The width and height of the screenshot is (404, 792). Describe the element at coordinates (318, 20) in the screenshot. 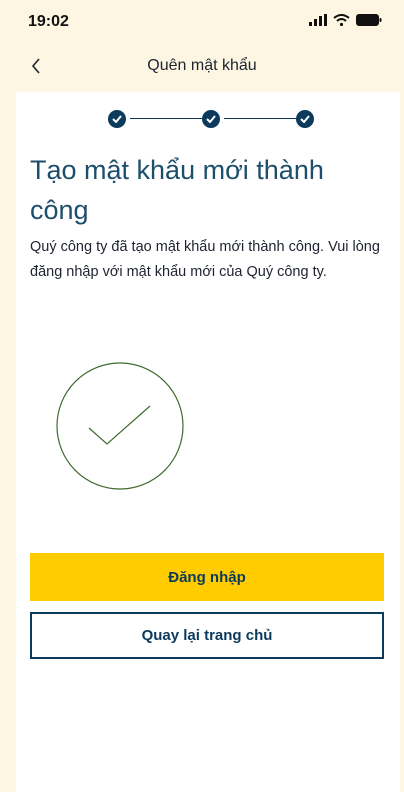

I see `signal-icon` at that location.